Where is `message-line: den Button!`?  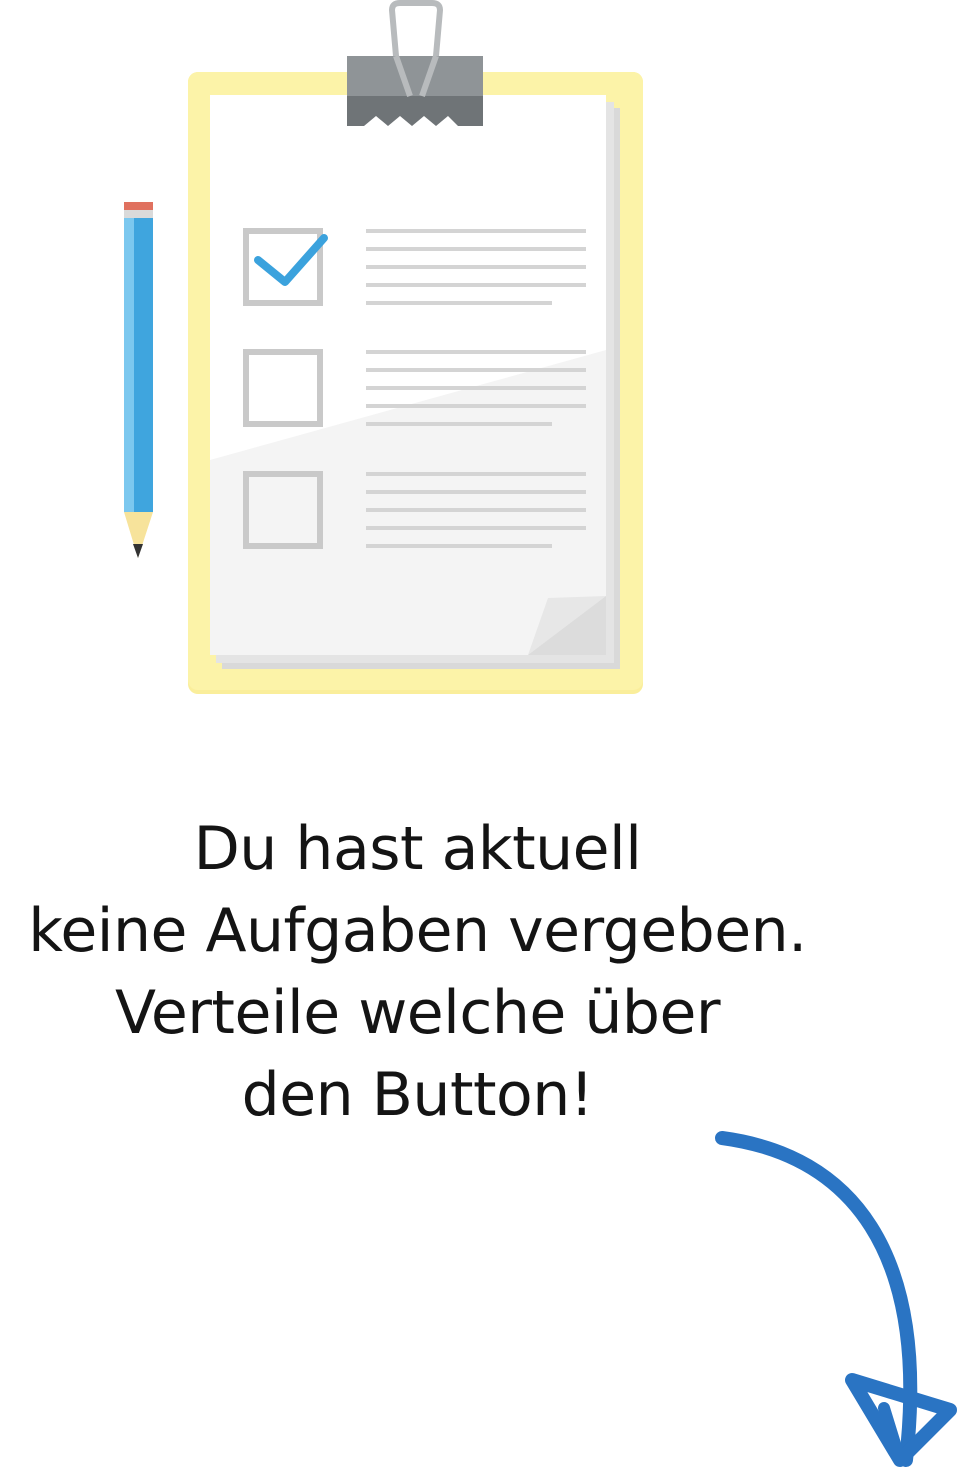
message-line: den Button! is located at coordinates (417, 1095).